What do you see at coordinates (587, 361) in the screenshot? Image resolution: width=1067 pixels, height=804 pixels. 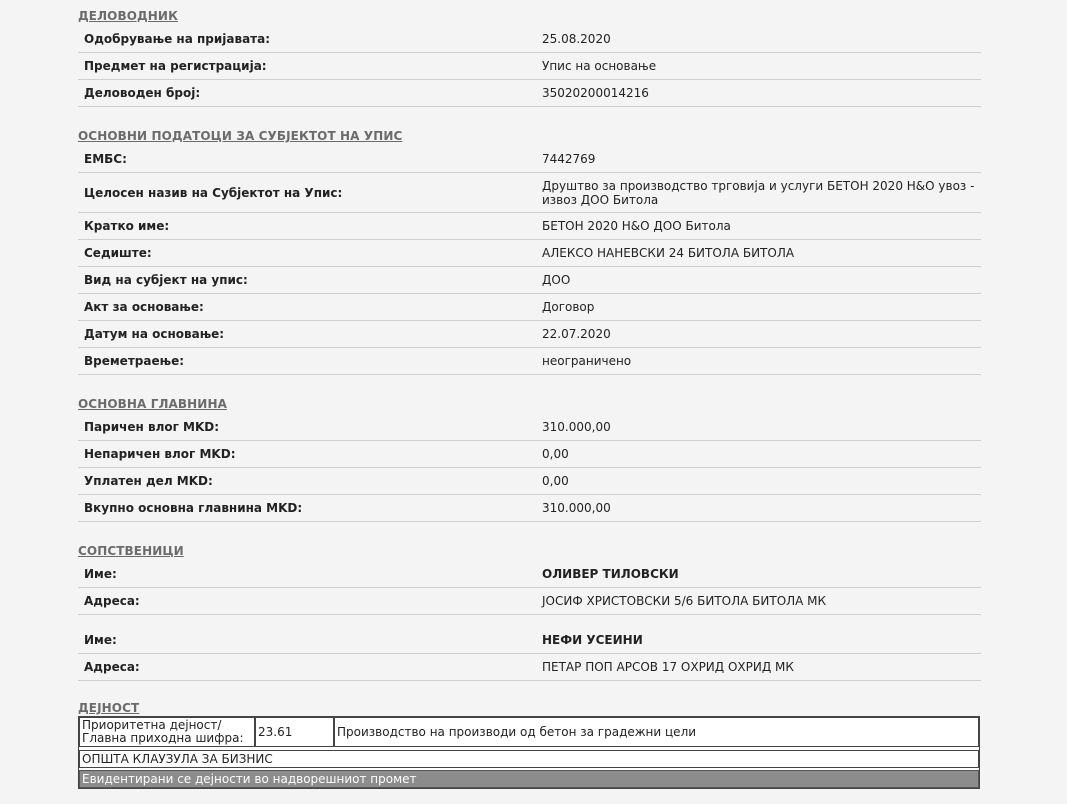 I see `row-value: неограничено` at bounding box center [587, 361].